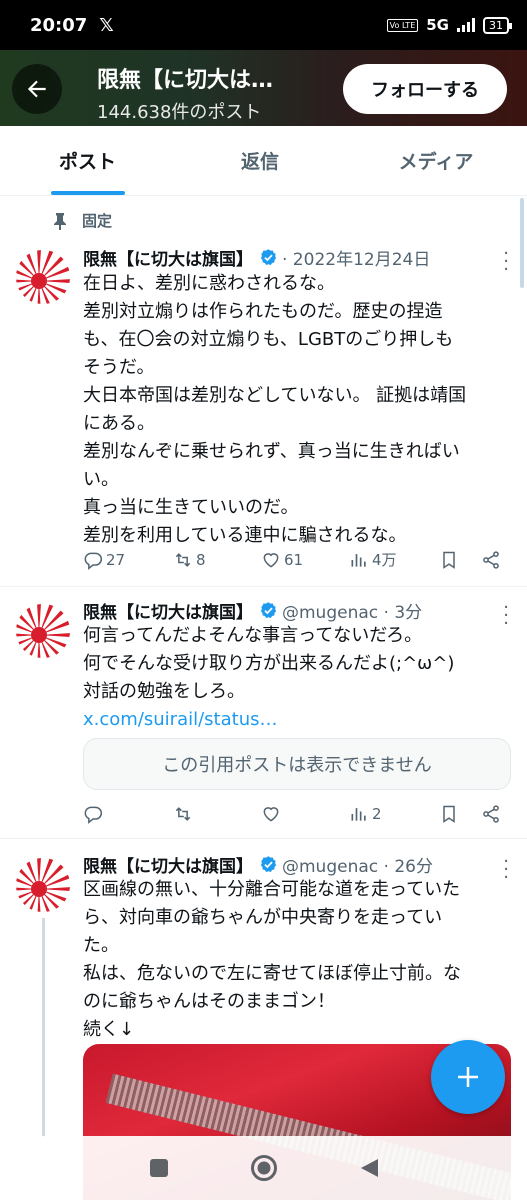 The image size is (527, 1200). What do you see at coordinates (369, 1168) in the screenshot?
I see `back-nav-icon` at bounding box center [369, 1168].